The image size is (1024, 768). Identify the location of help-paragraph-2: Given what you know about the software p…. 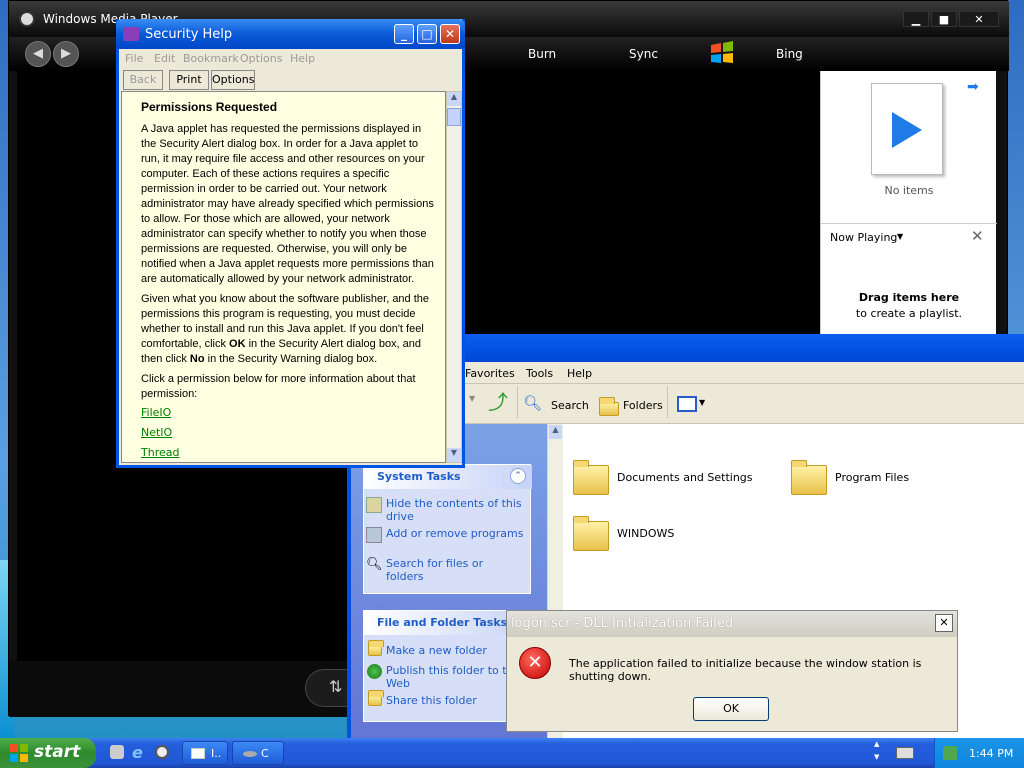
(285, 329).